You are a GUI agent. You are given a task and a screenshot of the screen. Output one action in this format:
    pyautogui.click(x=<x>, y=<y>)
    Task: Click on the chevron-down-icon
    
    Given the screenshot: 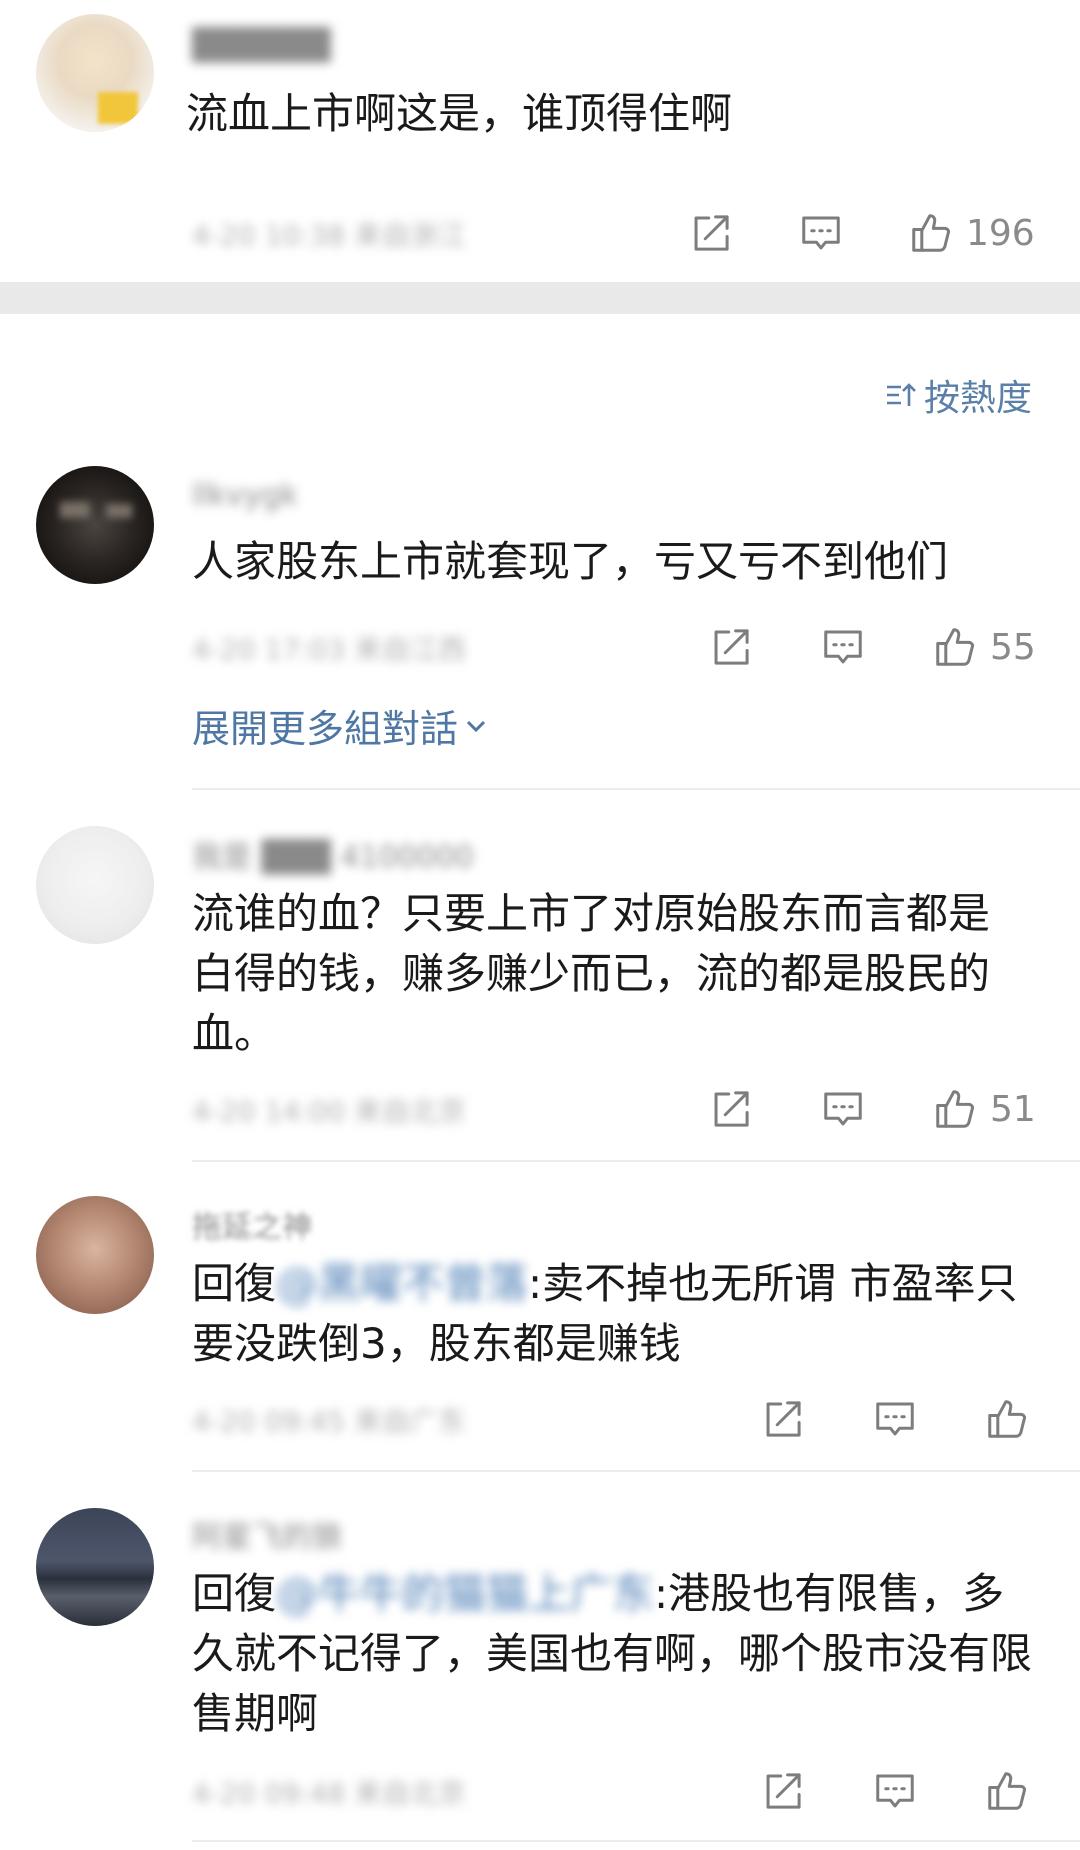 What is the action you would take?
    pyautogui.click(x=476, y=726)
    